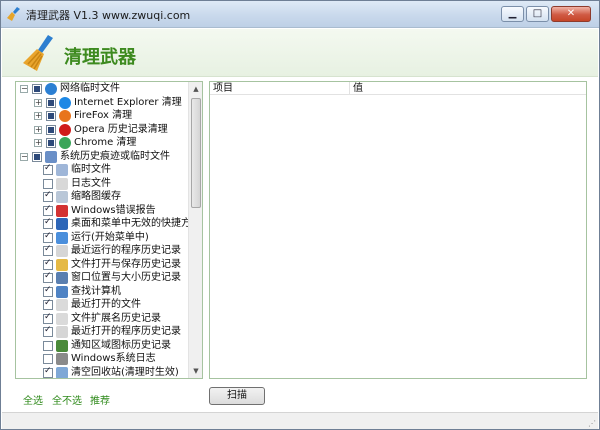  What do you see at coordinates (62, 224) in the screenshot?
I see `desktop-icon` at bounding box center [62, 224].